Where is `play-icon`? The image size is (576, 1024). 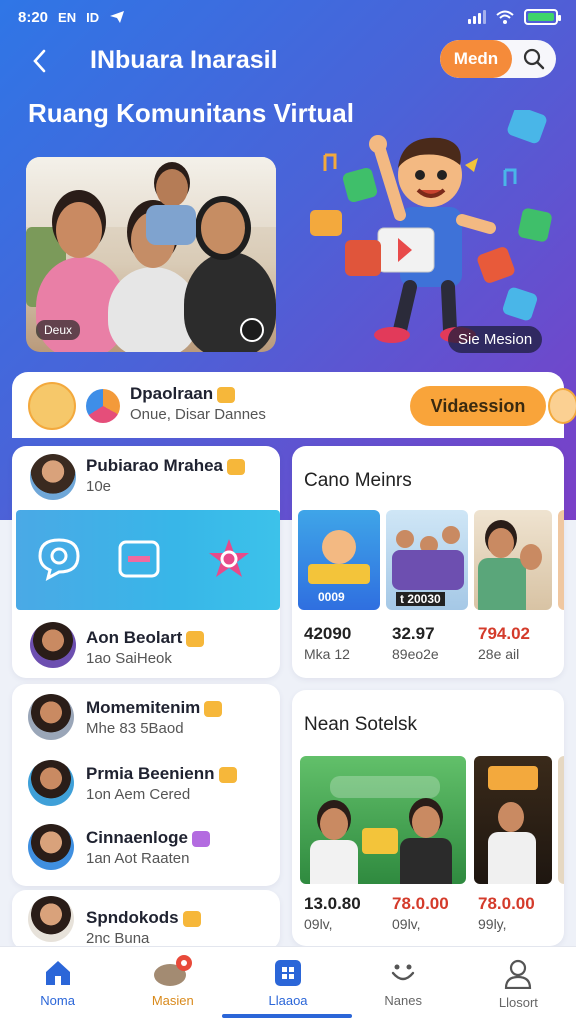
play-icon is located at coordinates (252, 330).